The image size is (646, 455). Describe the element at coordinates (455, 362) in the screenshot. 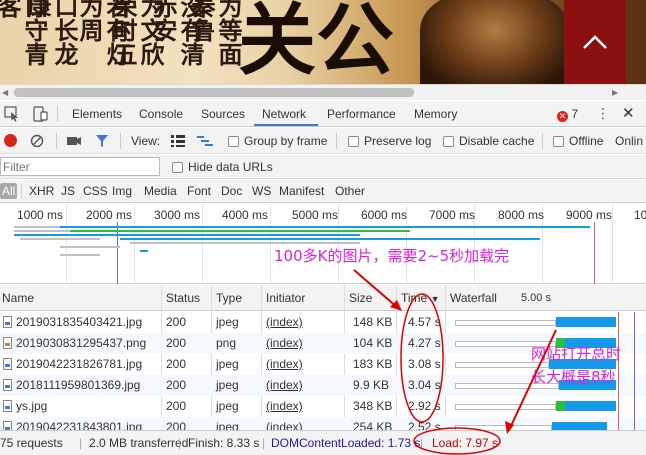

I see `annotation-overlay` at that location.